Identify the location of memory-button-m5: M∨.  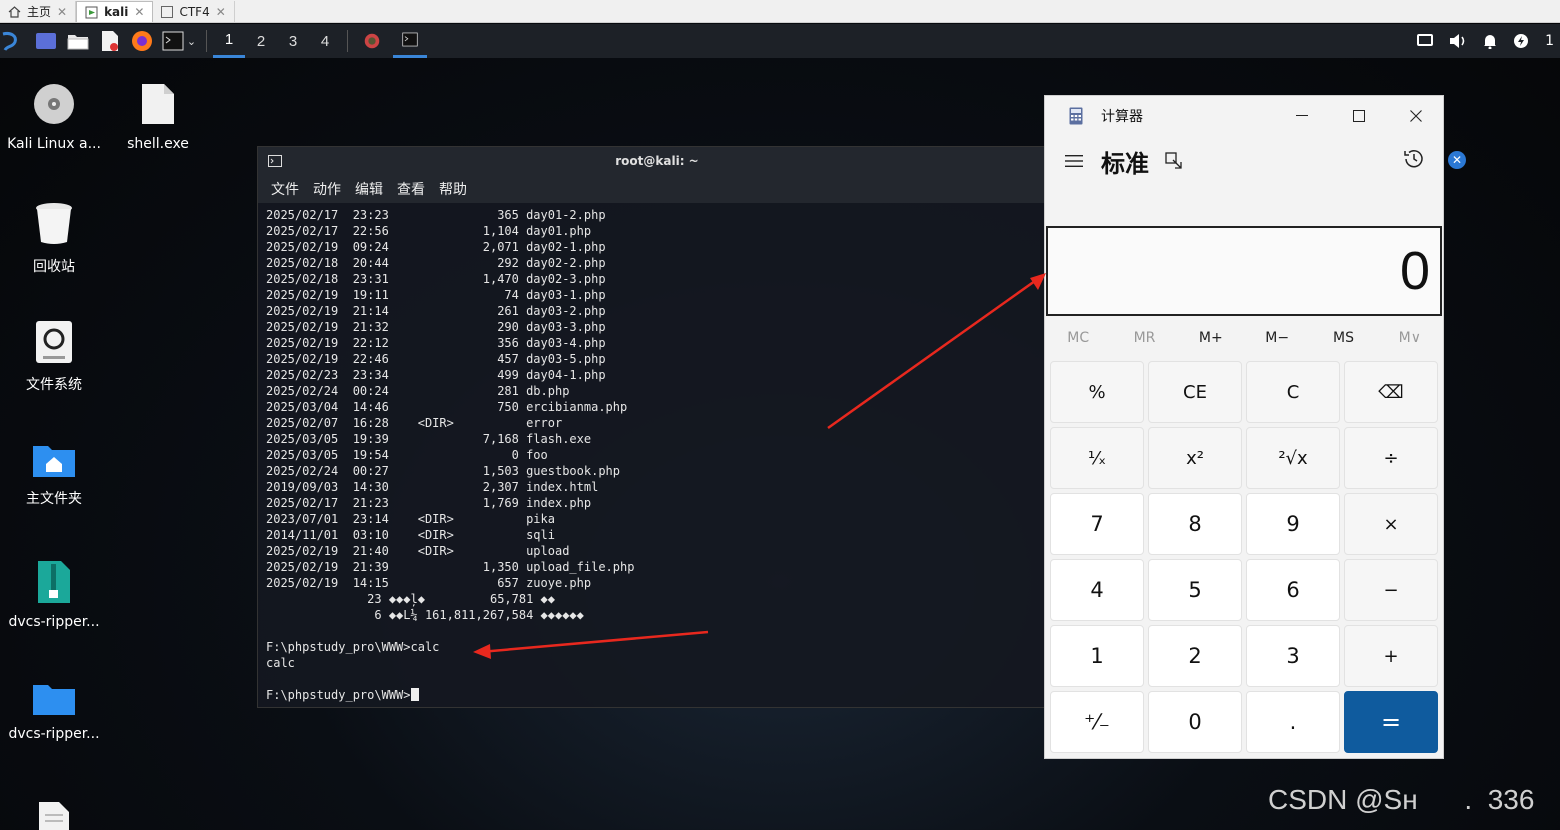
(1410, 338).